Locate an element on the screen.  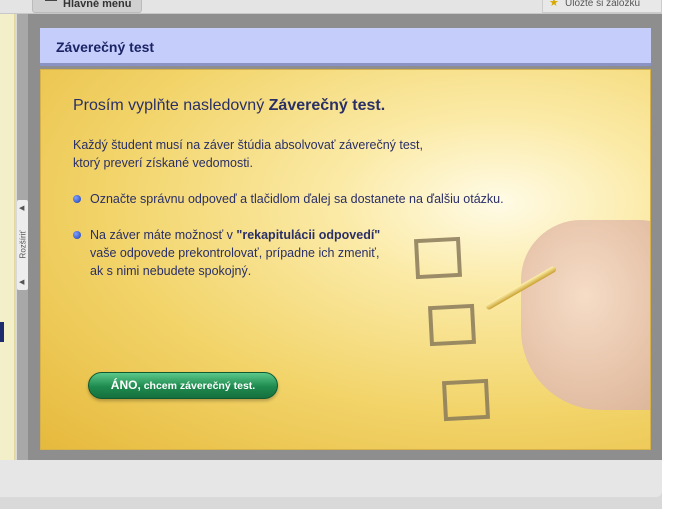
expand-sidebar-button: ◀ Rozšíriť ◀ is located at coordinates (22, 245).